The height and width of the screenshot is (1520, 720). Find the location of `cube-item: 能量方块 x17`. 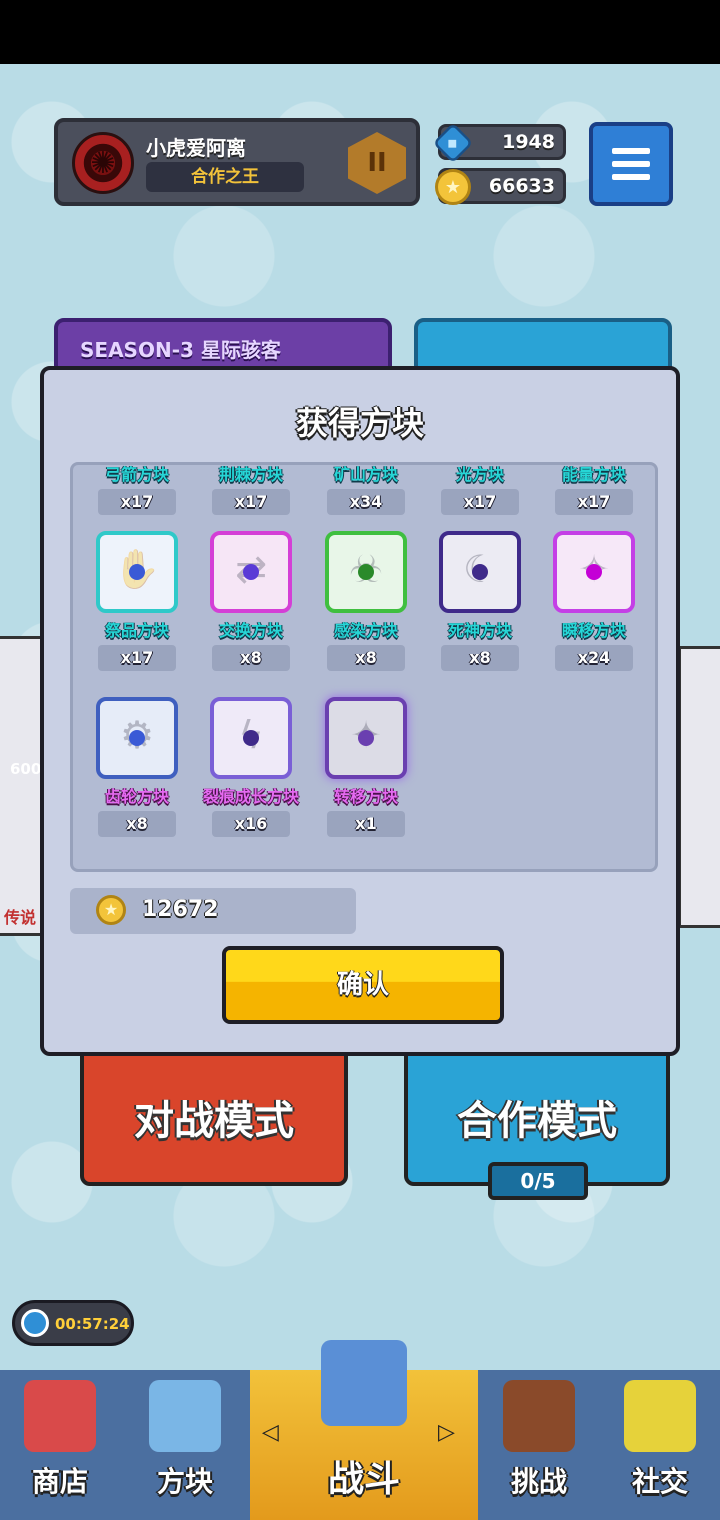

cube-item: 能量方块 x17 is located at coordinates (594, 490).